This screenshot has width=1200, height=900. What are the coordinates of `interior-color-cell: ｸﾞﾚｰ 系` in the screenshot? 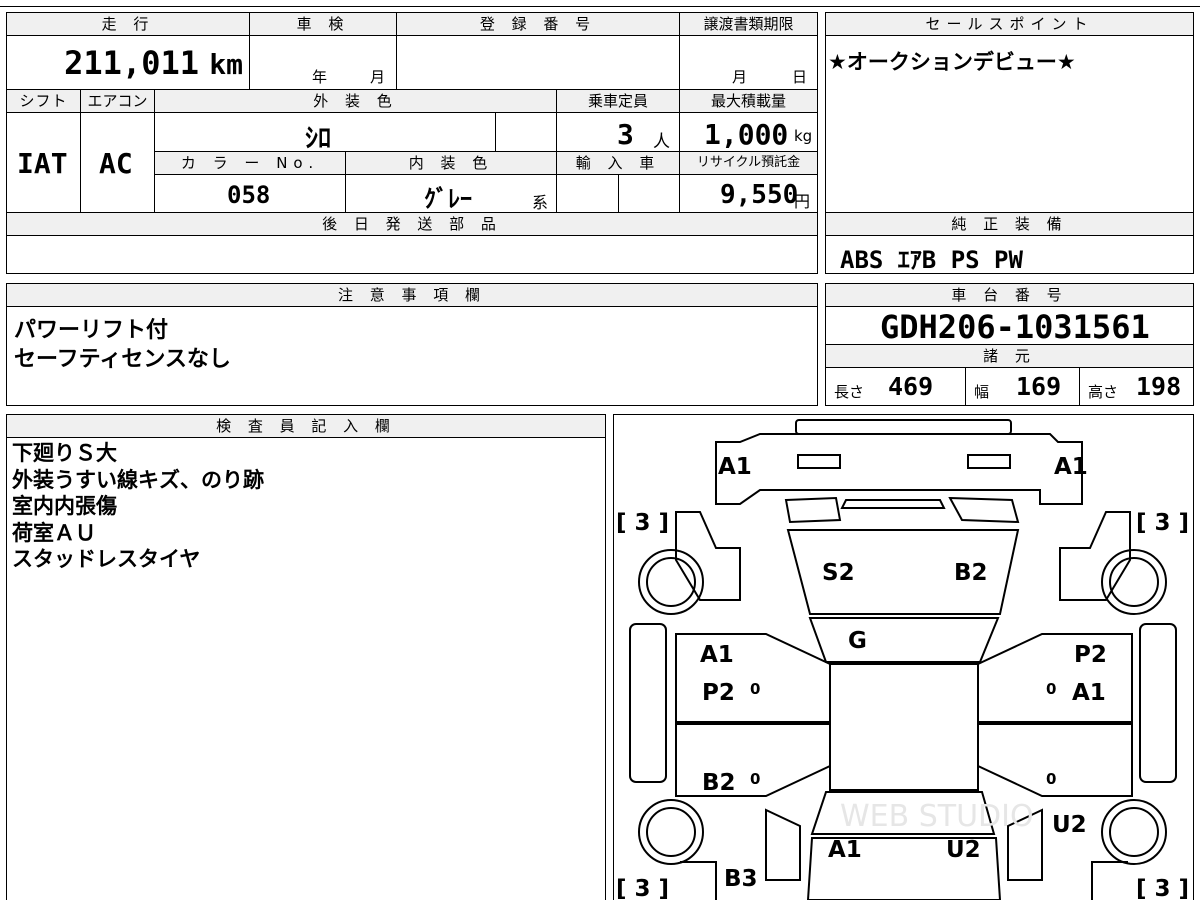 It's located at (451, 193).